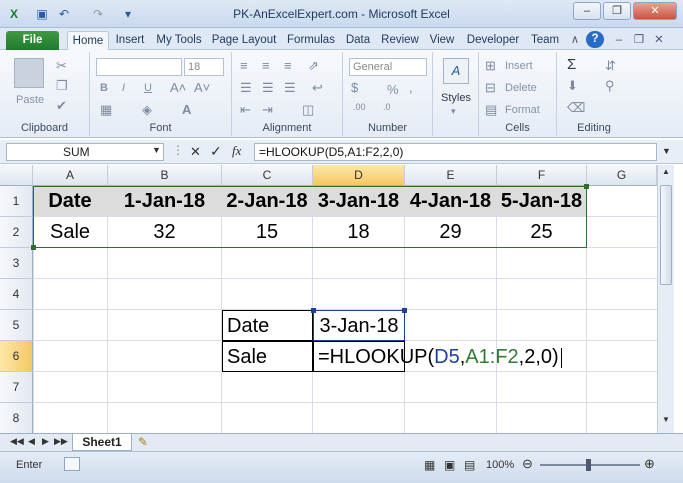 The width and height of the screenshot is (683, 483). Describe the element at coordinates (519, 66) in the screenshot. I see `insert-cells-button: Insert` at that location.